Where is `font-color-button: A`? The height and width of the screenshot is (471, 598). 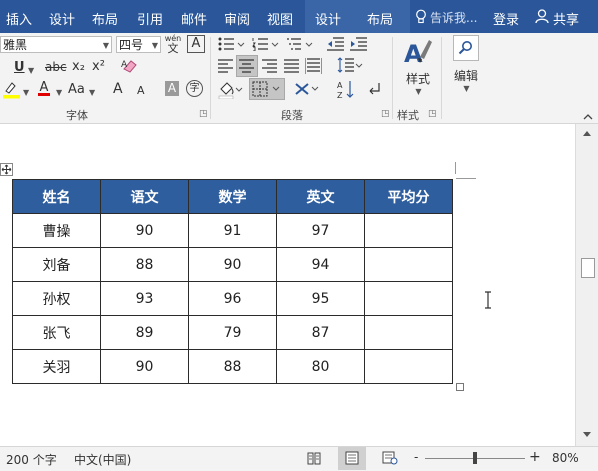
font-color-button: A is located at coordinates (44, 88).